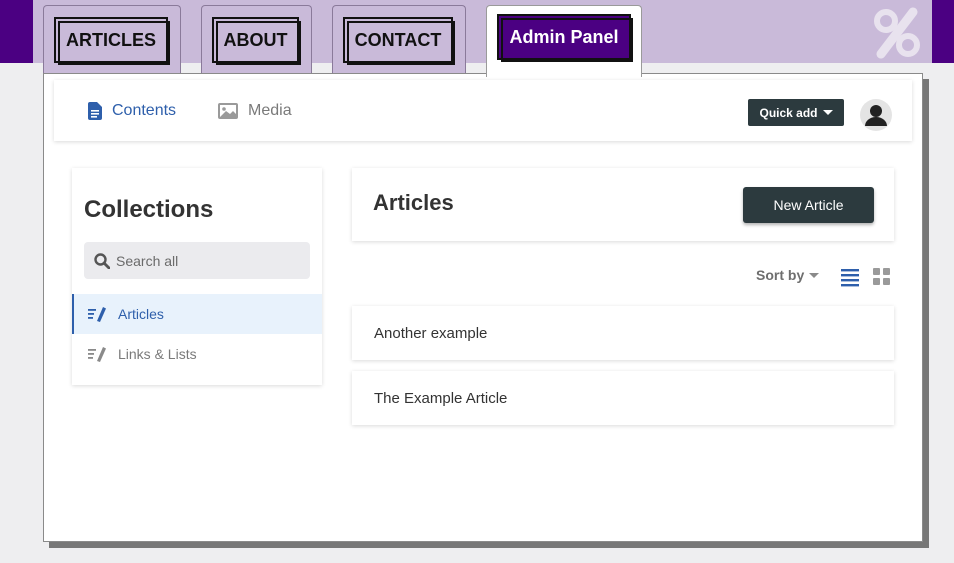 The height and width of the screenshot is (563, 954). Describe the element at coordinates (16, 31) in the screenshot. I see `header-accent-left` at that location.